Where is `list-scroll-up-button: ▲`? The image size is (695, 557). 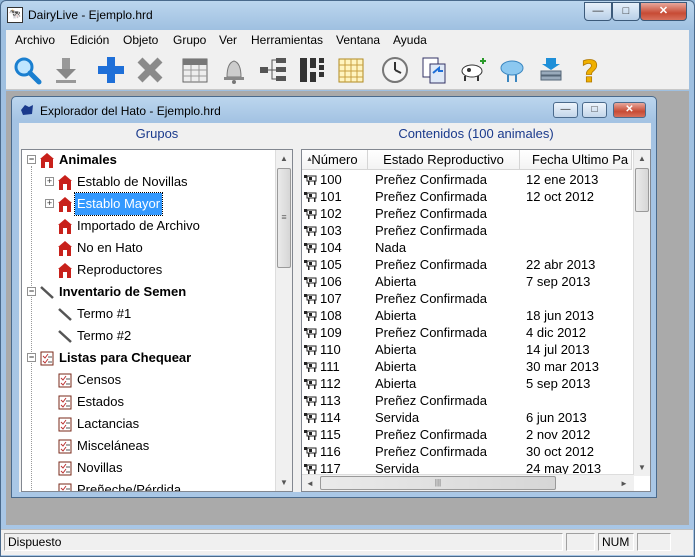
list-scroll-up-button: ▲ is located at coordinates (642, 158).